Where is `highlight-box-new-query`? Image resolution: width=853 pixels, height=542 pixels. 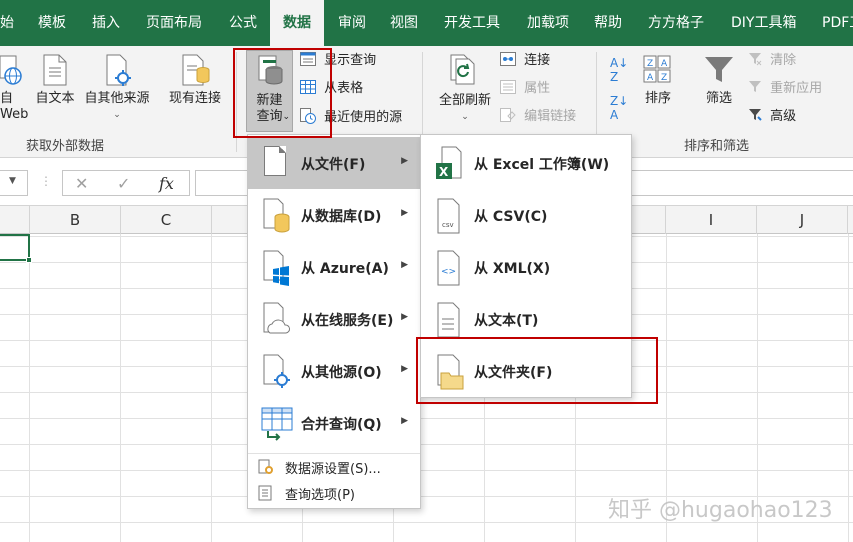
highlight-box-new-query is located at coordinates (282, 93).